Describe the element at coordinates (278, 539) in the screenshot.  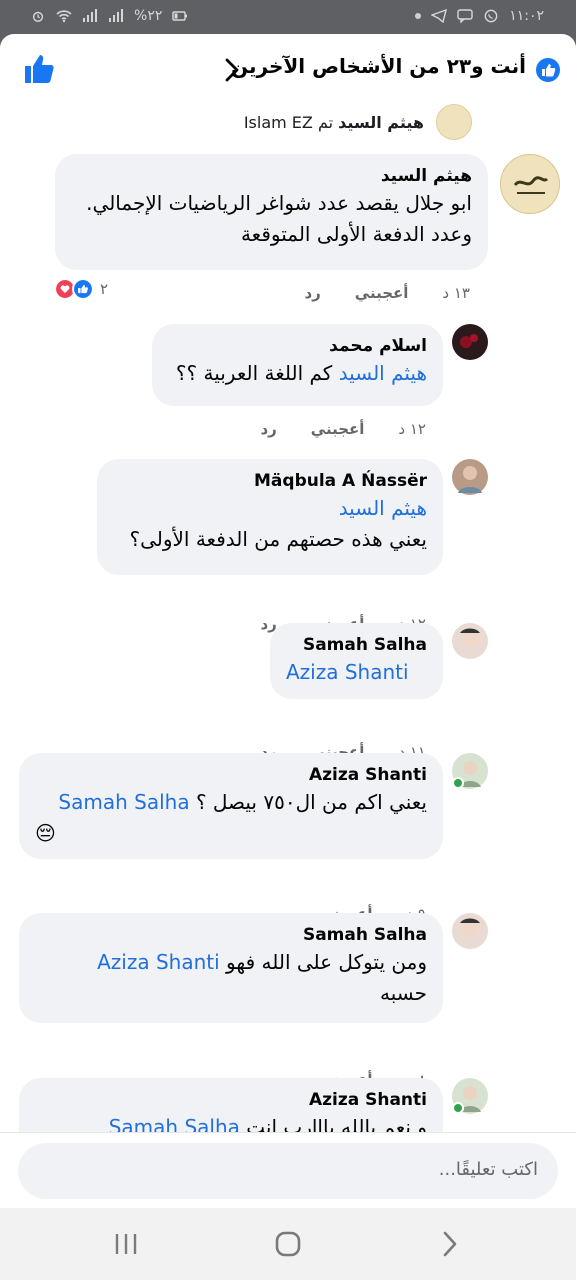
I see `comment-line: يعني هذه حصتهم من الدفعة الأولى؟` at that location.